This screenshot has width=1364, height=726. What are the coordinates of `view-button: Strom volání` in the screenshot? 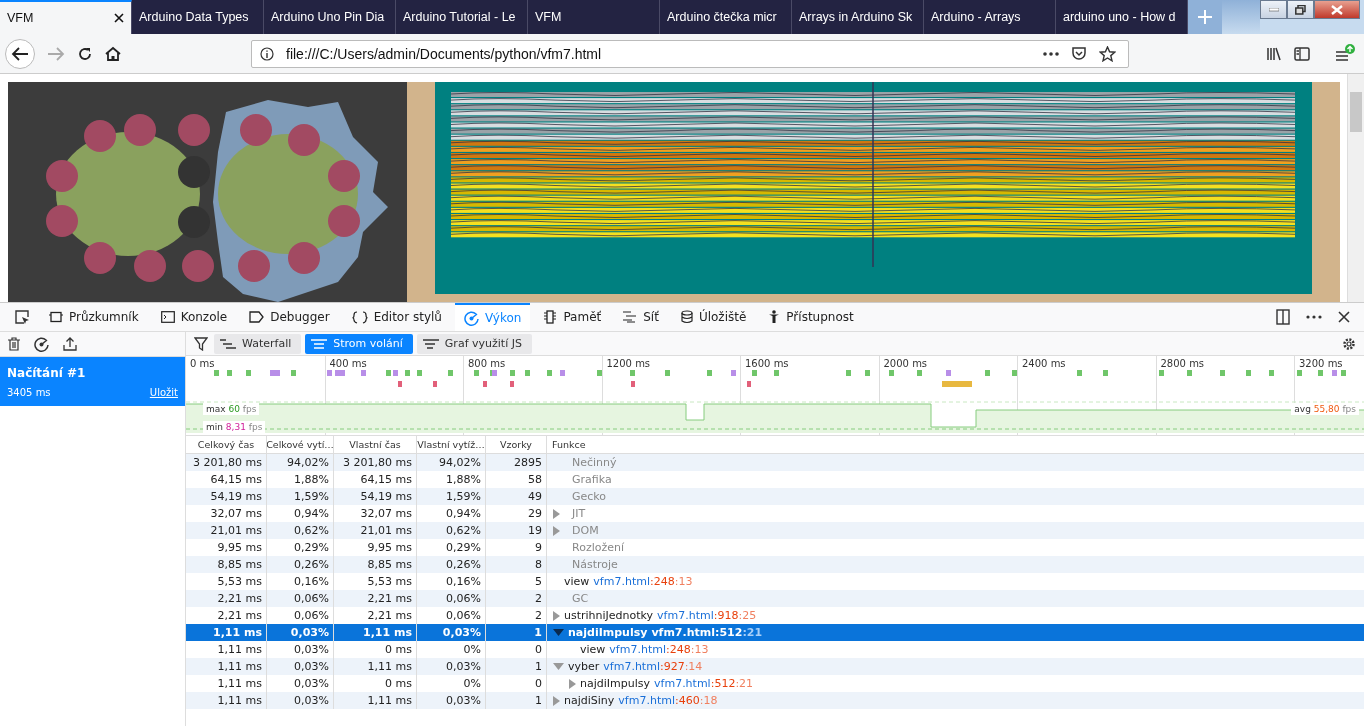 It's located at (359, 343).